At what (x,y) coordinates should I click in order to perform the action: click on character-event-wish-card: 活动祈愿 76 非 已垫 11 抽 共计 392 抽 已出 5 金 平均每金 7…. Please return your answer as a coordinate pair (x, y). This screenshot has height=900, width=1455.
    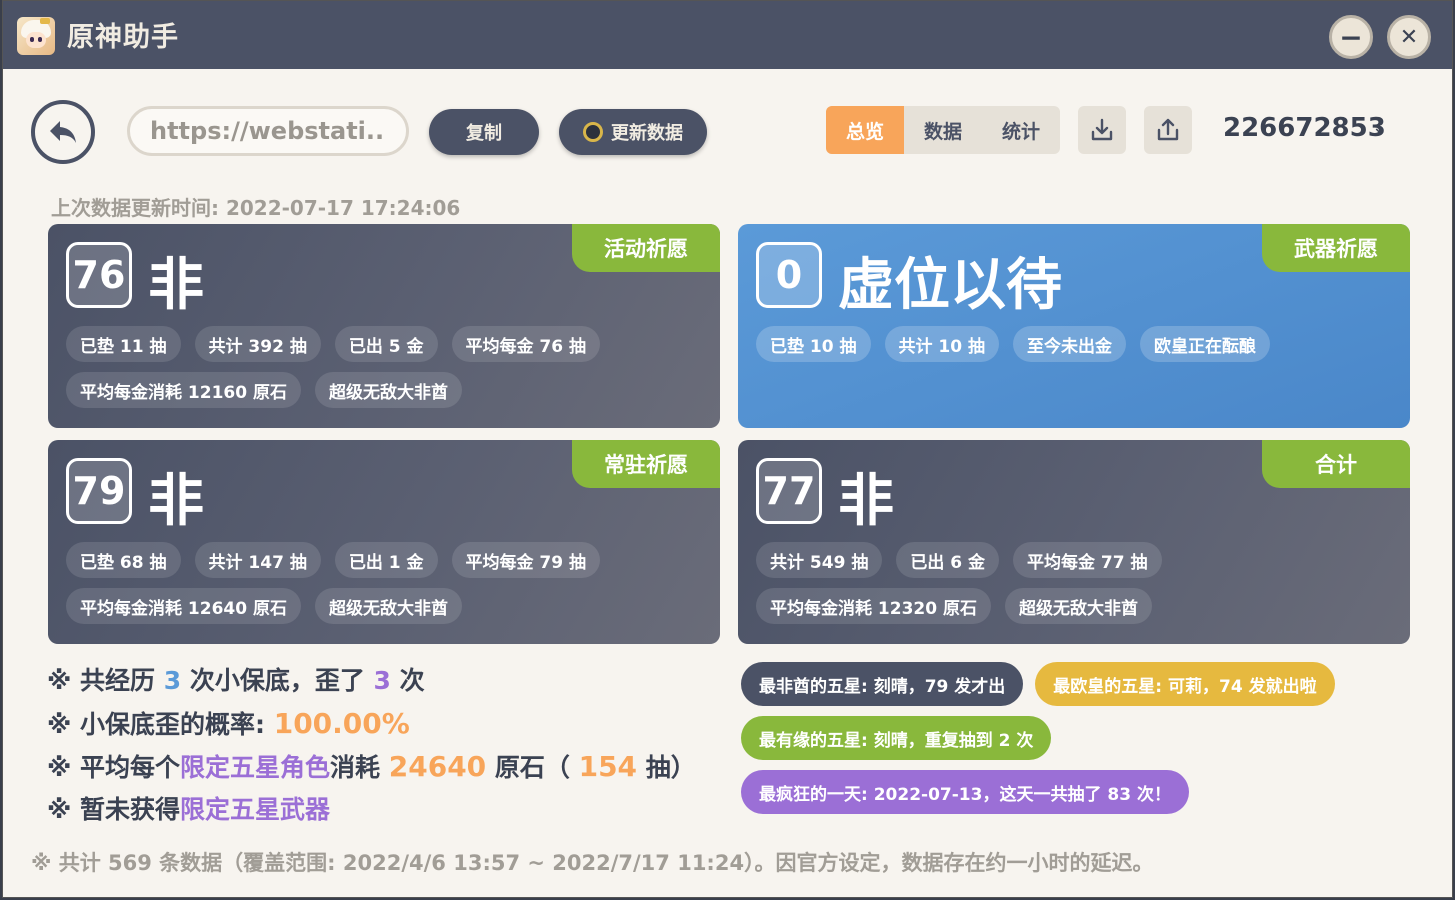
    Looking at the image, I should click on (384, 326).